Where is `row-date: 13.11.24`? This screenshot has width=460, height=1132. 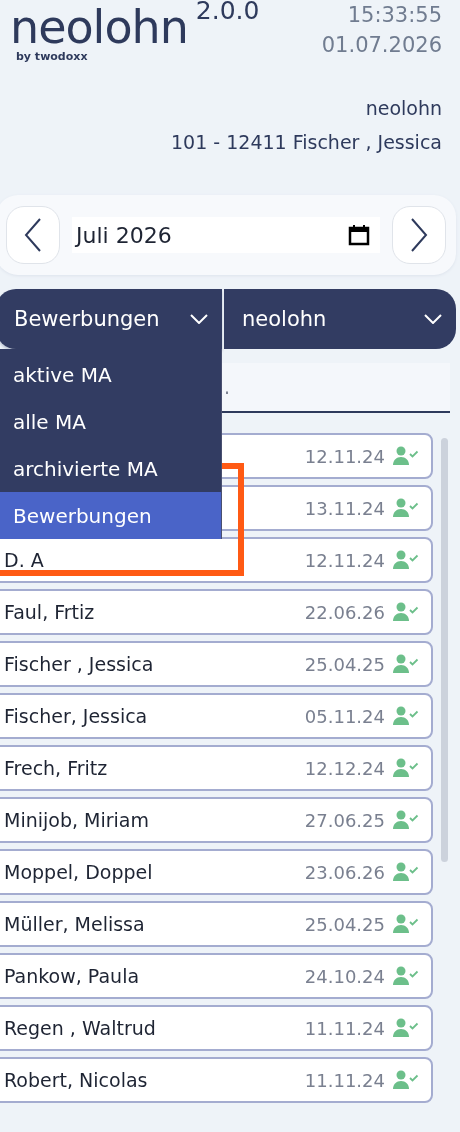
row-date: 13.11.24 is located at coordinates (344, 508).